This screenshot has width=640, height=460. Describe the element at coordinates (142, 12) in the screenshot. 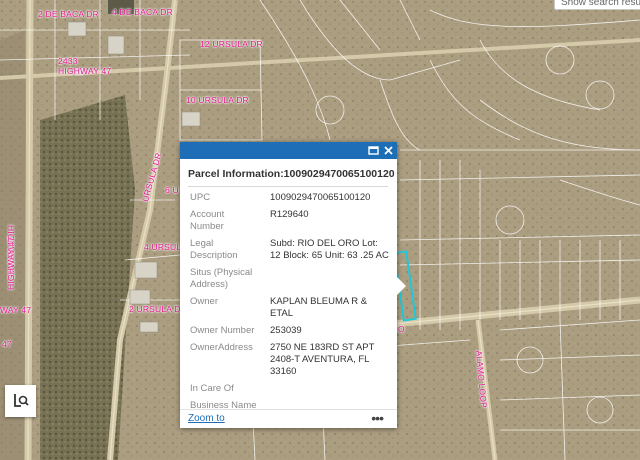

I see `street-label: 4 DE BACA DR` at that location.